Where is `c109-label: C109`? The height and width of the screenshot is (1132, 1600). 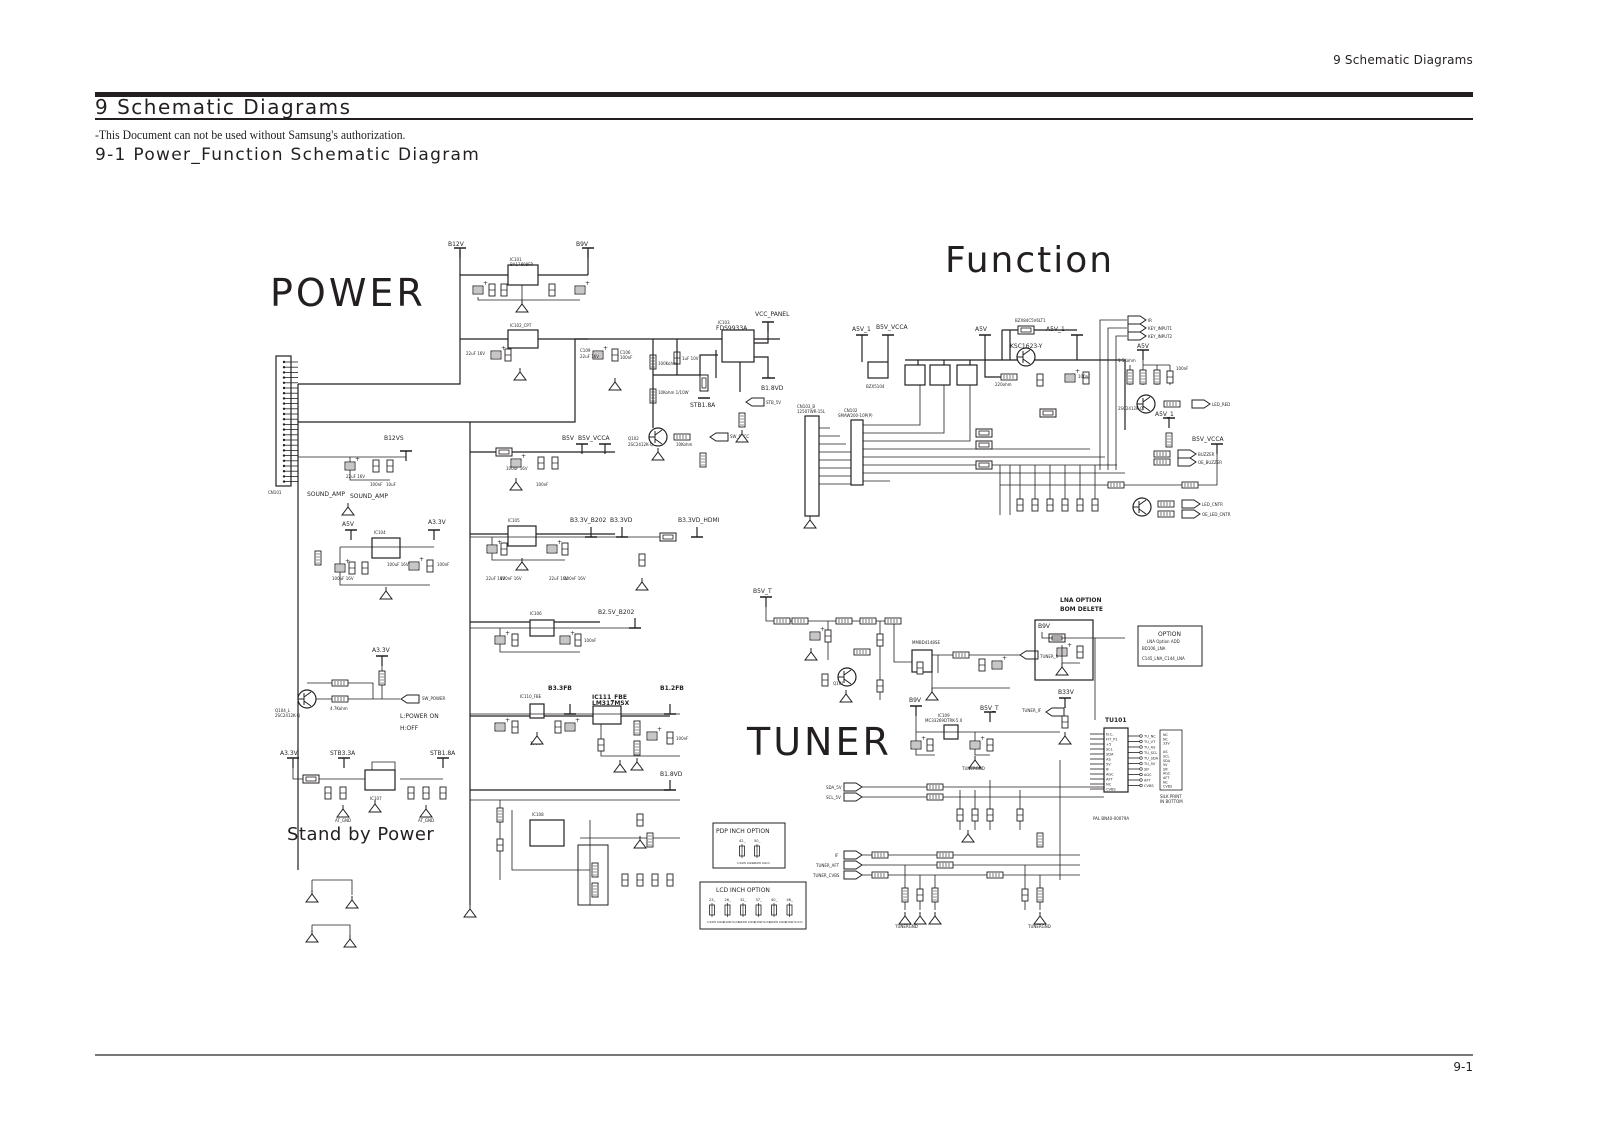 c109-label: C109 is located at coordinates (585, 350).